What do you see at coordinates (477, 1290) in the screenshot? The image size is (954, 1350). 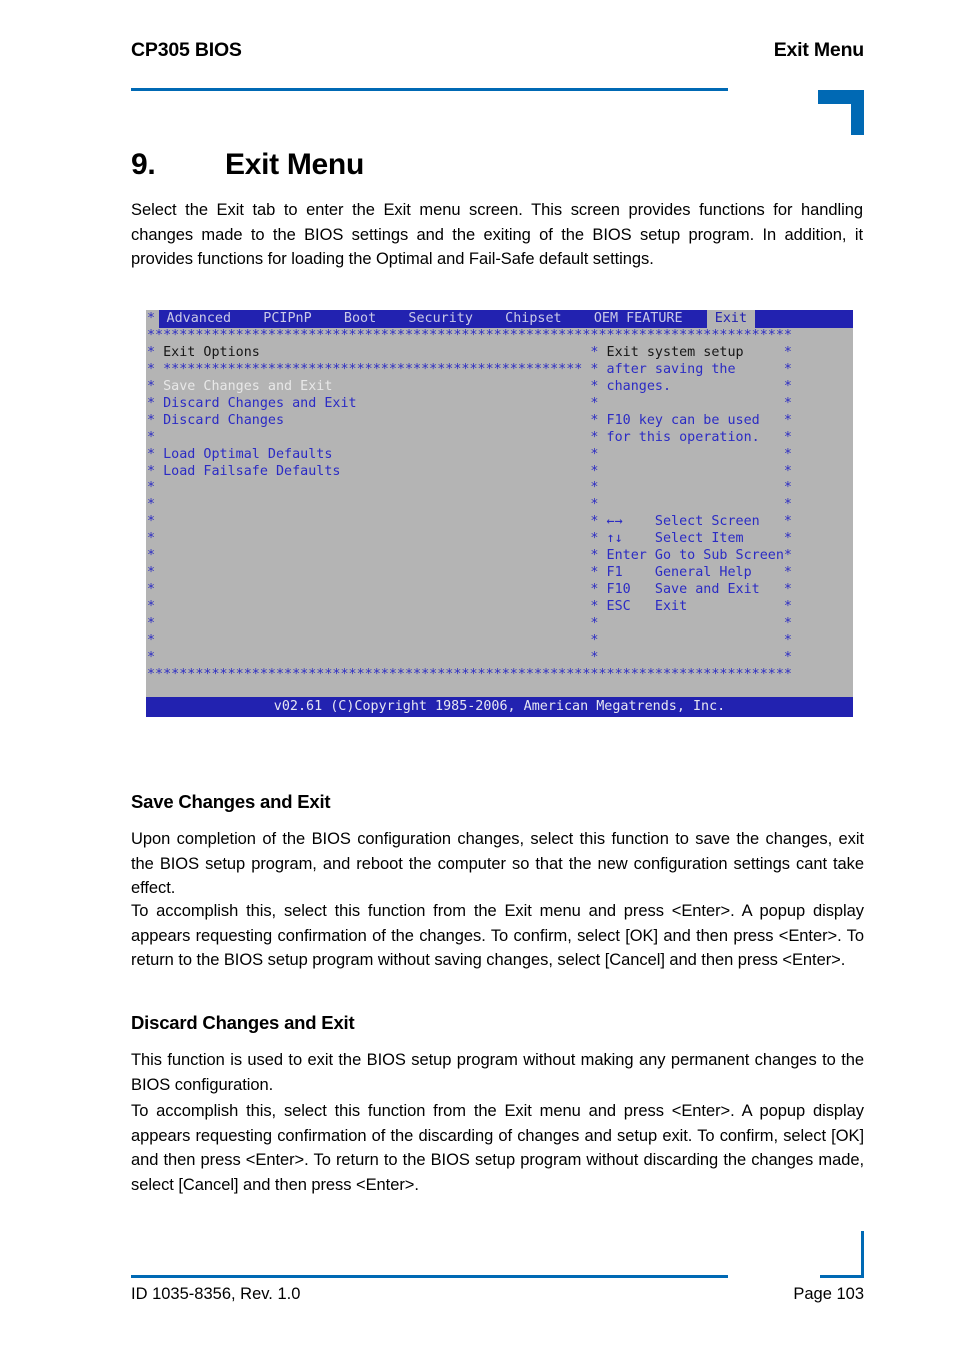 I see `page-footer: ID 1035-8356, Rev. 1.0 Page 103` at bounding box center [477, 1290].